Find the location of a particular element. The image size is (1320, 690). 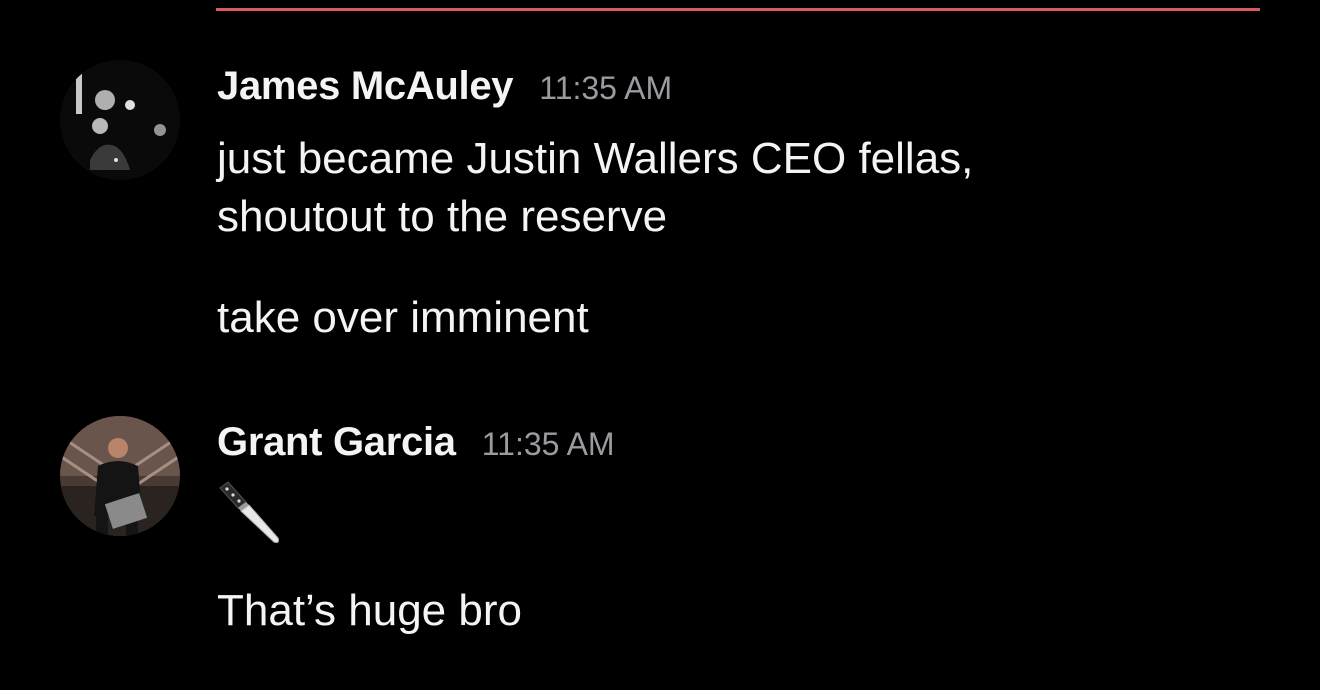

message-text: take over imminent is located at coordinates (403, 317).